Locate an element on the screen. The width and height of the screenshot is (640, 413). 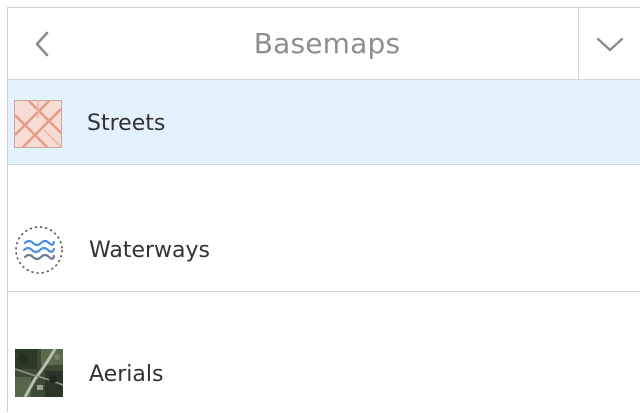
aerials-map-thumbnail is located at coordinates (39, 373).